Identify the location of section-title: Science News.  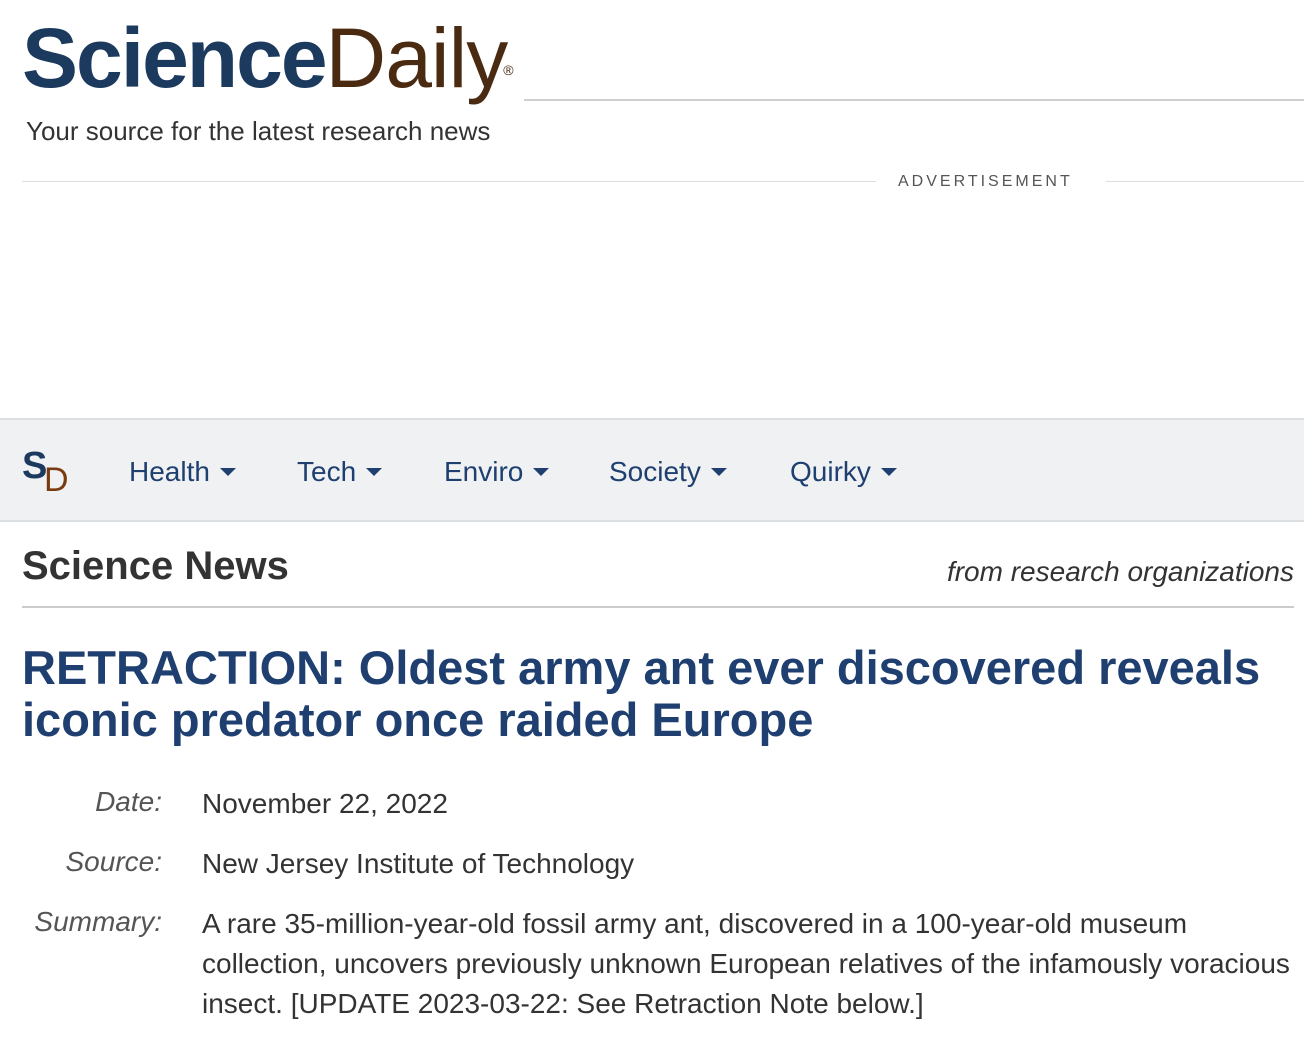
(155, 566).